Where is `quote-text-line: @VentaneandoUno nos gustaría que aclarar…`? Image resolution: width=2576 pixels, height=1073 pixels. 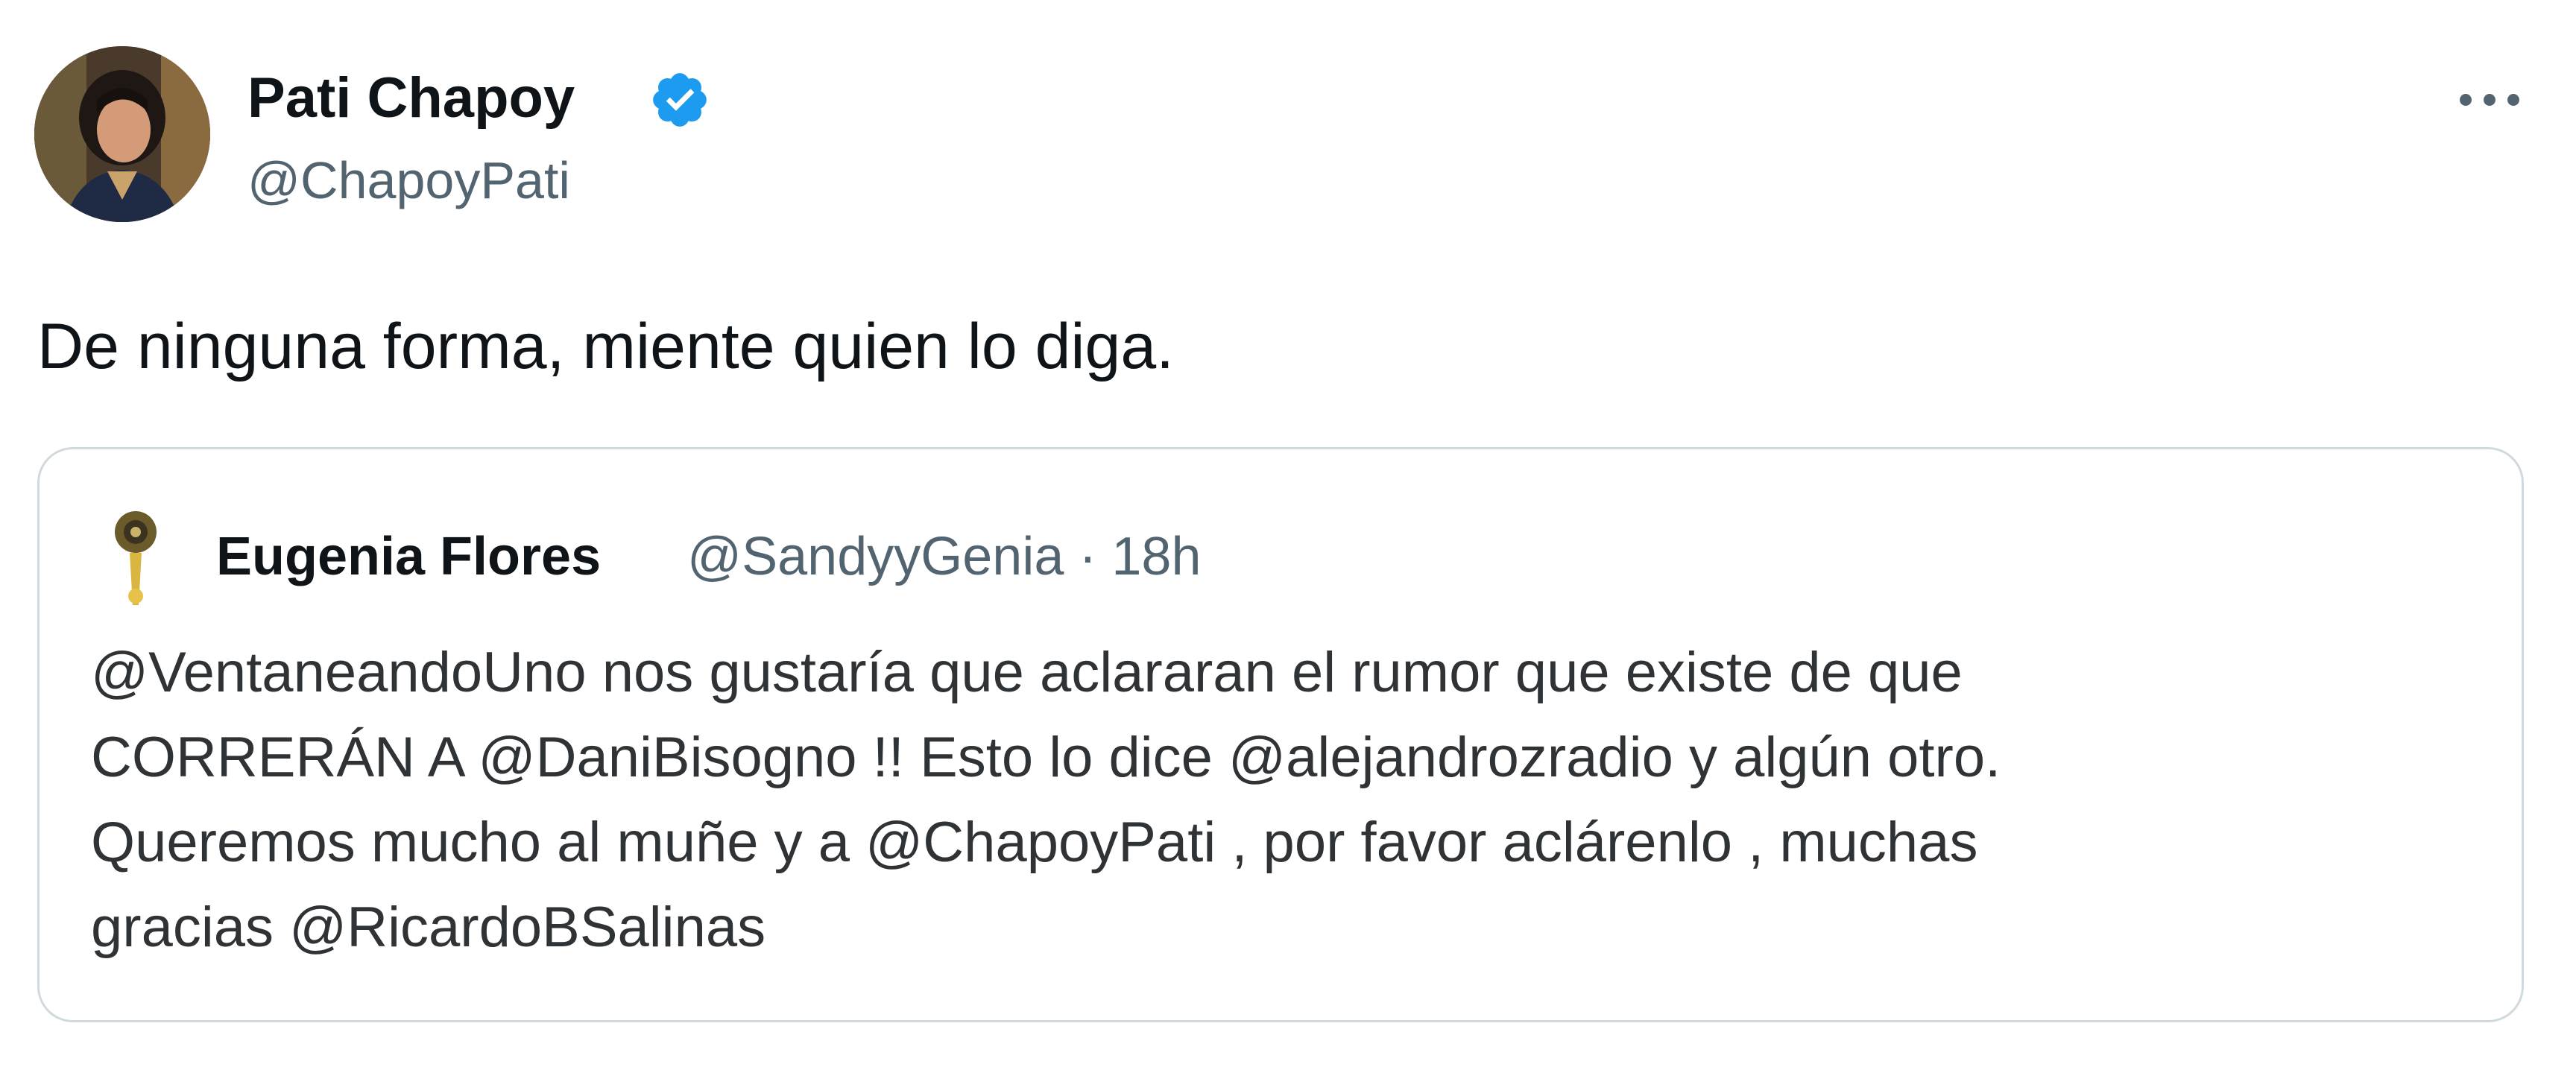 quote-text-line: @VentaneandoUno nos gustaría que aclarar… is located at coordinates (1027, 672).